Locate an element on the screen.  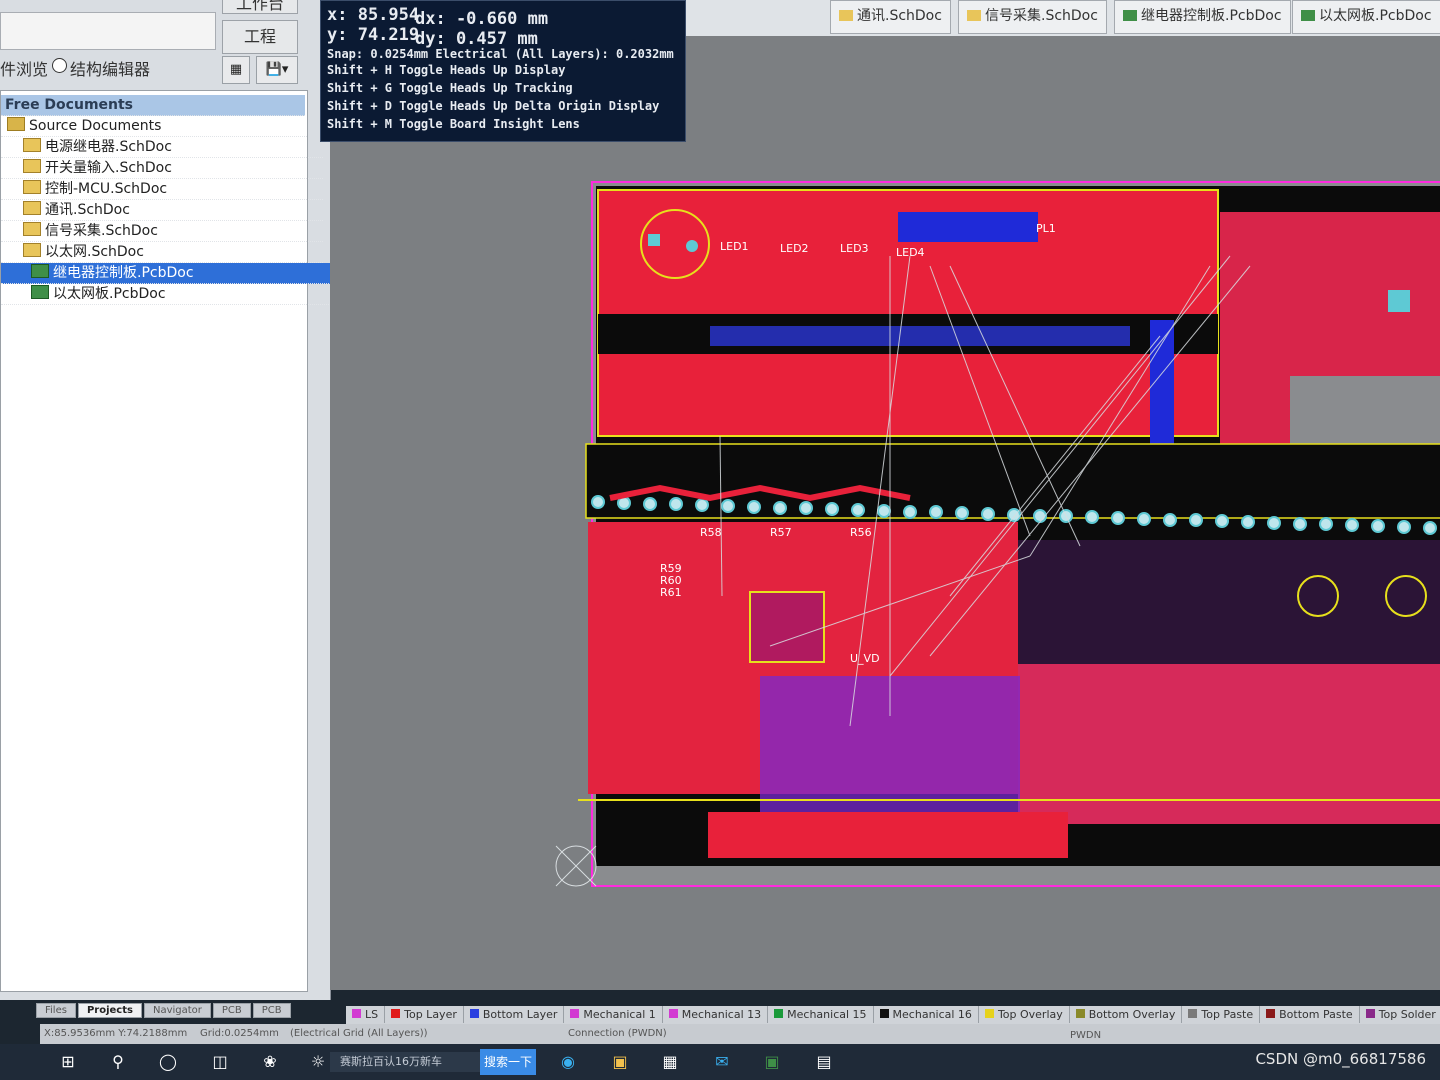
layer-tab: Mechanical 13 is located at coordinates (716, 1014).